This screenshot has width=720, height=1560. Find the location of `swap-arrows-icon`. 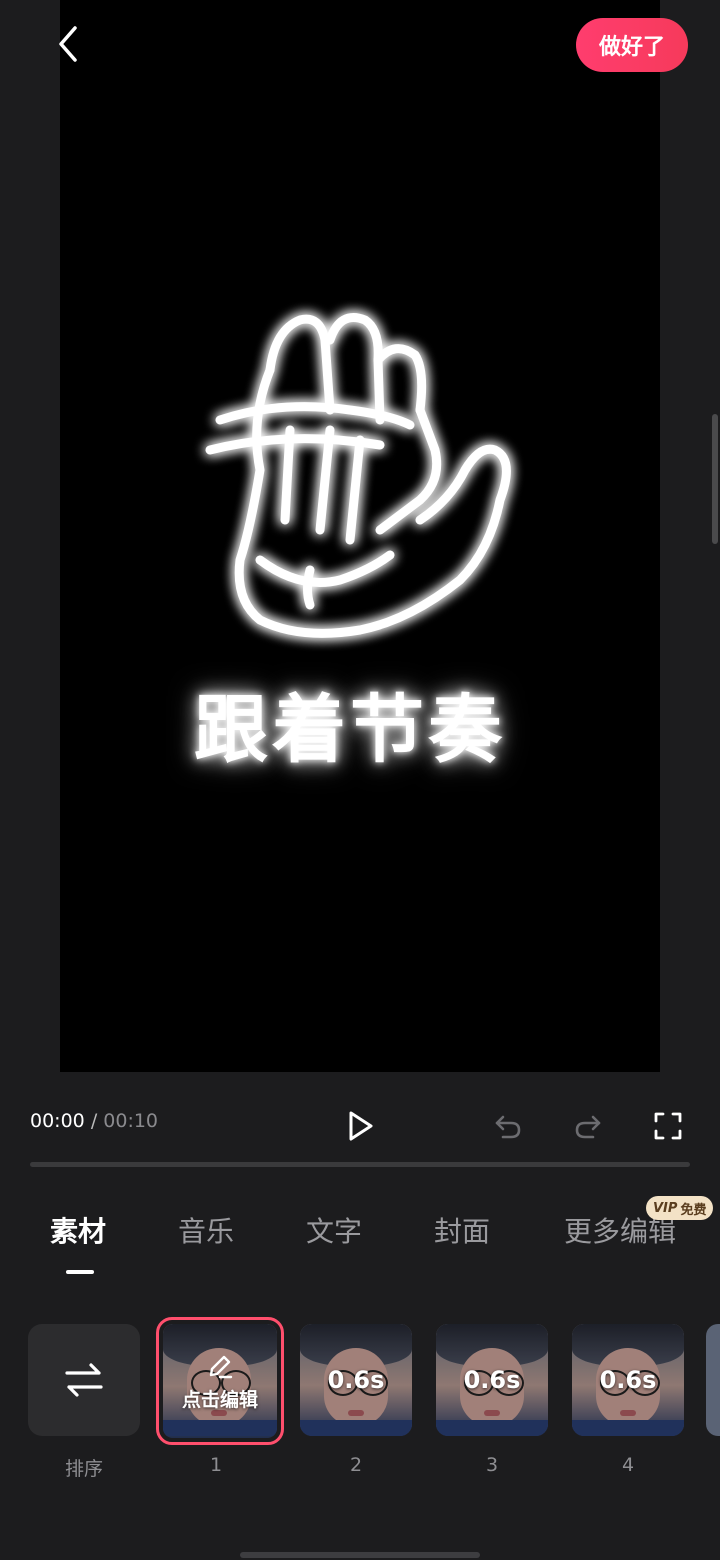

swap-arrows-icon is located at coordinates (84, 1380).